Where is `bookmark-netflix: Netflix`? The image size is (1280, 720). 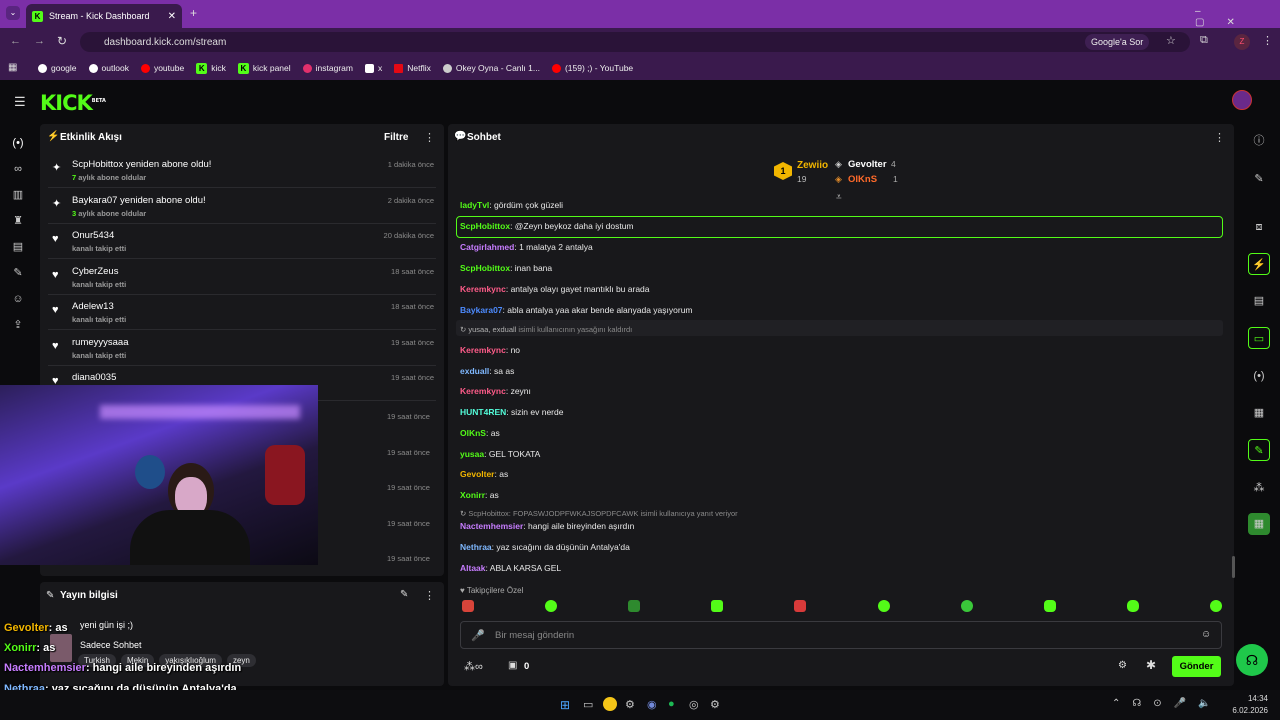
bookmark-netflix: Netflix is located at coordinates (412, 68).